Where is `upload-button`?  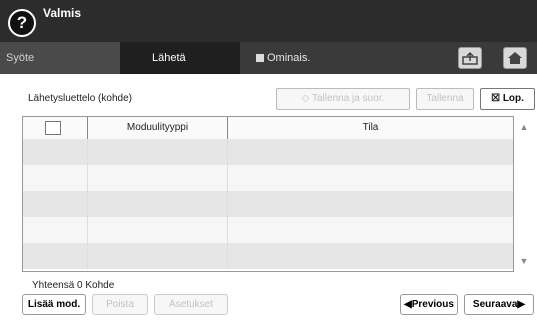 upload-button is located at coordinates (470, 58).